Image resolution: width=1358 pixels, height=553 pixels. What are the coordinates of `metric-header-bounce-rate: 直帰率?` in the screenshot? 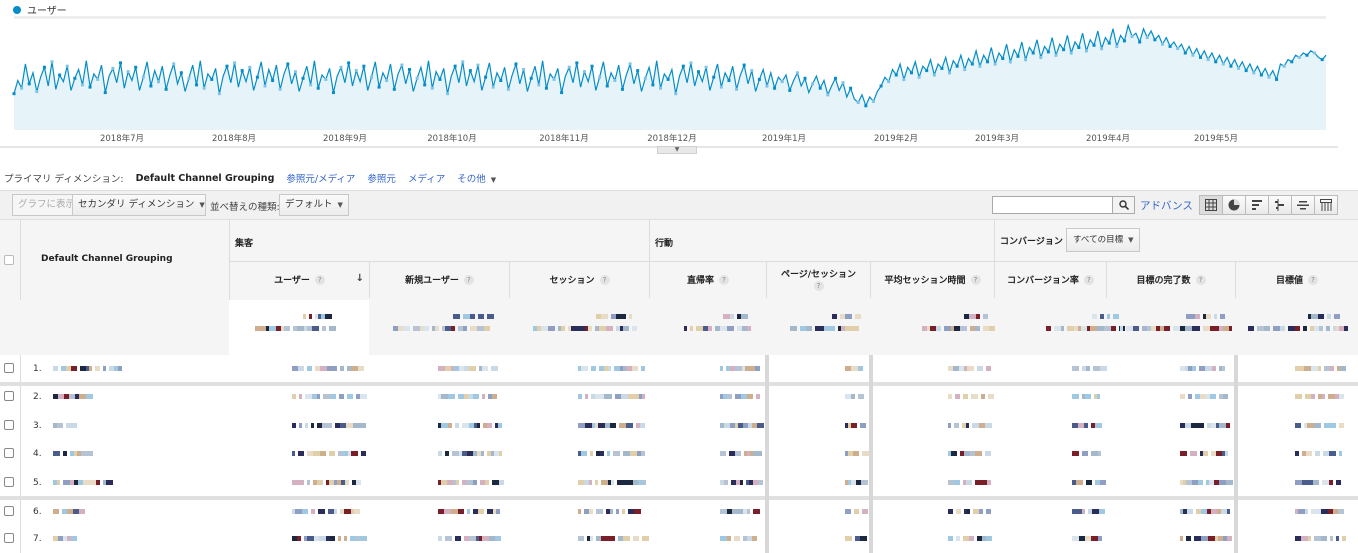 It's located at (707, 279).